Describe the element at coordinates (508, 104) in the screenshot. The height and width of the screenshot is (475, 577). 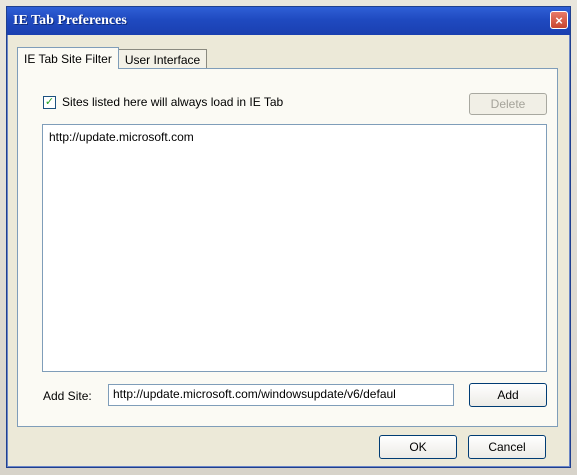
I see `delete-button: Delete` at that location.